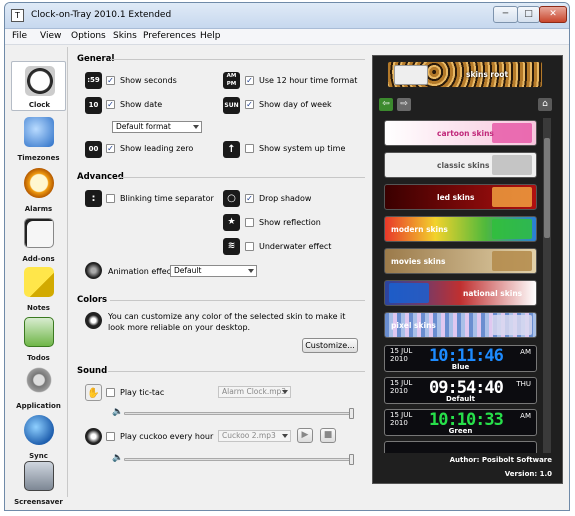 This screenshot has width=575, height=516. Describe the element at coordinates (404, 104) in the screenshot. I see `forward-arrow-icon: ⇨` at that location.